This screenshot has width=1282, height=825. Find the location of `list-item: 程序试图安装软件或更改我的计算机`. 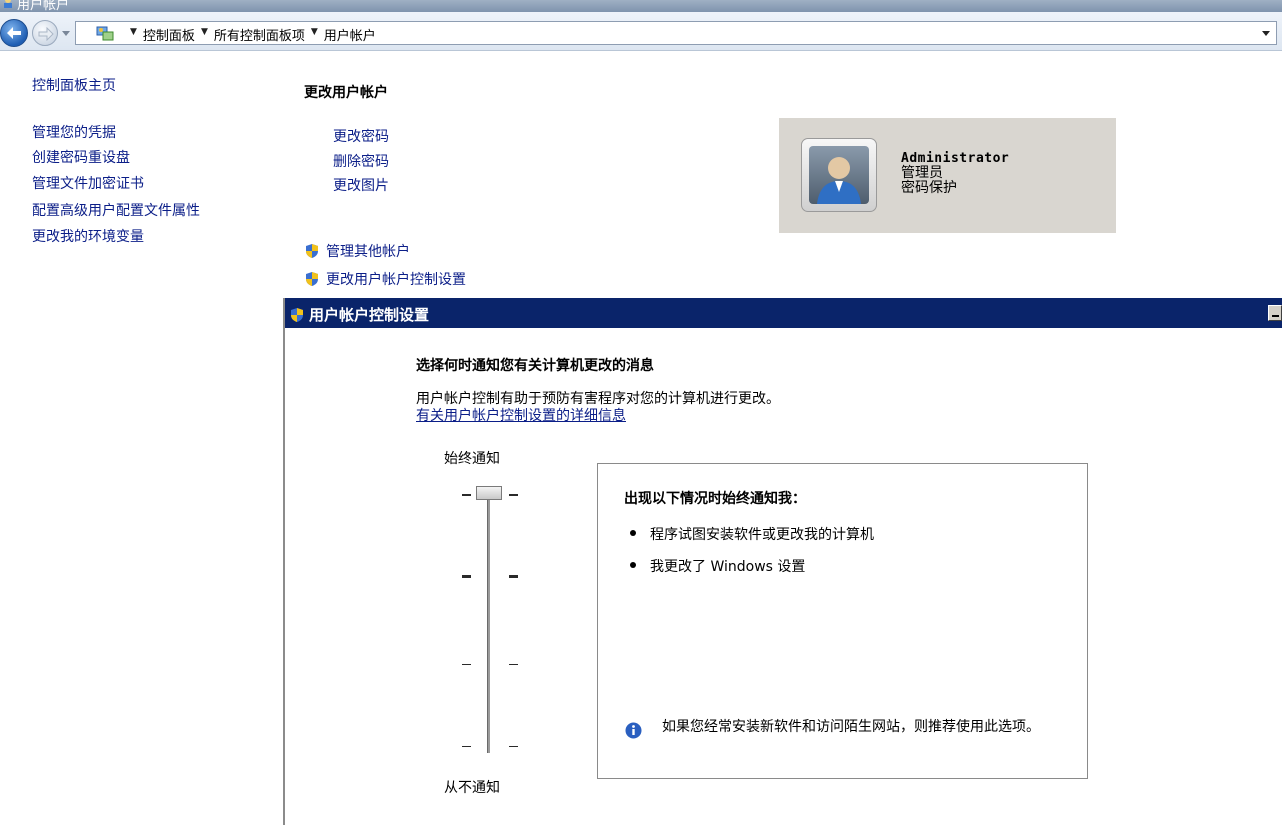

list-item: 程序试图安装软件或更改我的计算机 is located at coordinates (752, 534).